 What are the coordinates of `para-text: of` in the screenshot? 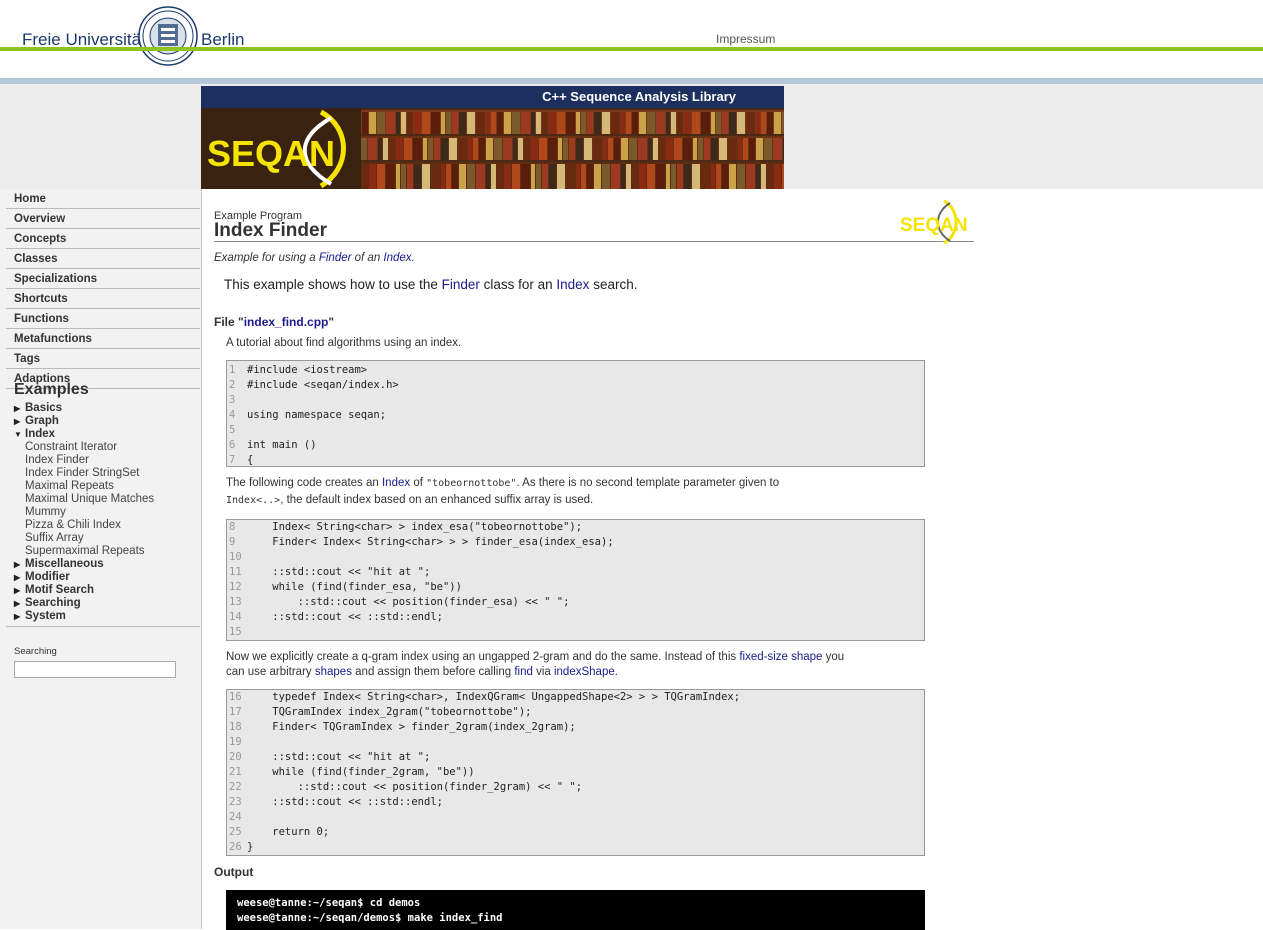 It's located at (418, 483).